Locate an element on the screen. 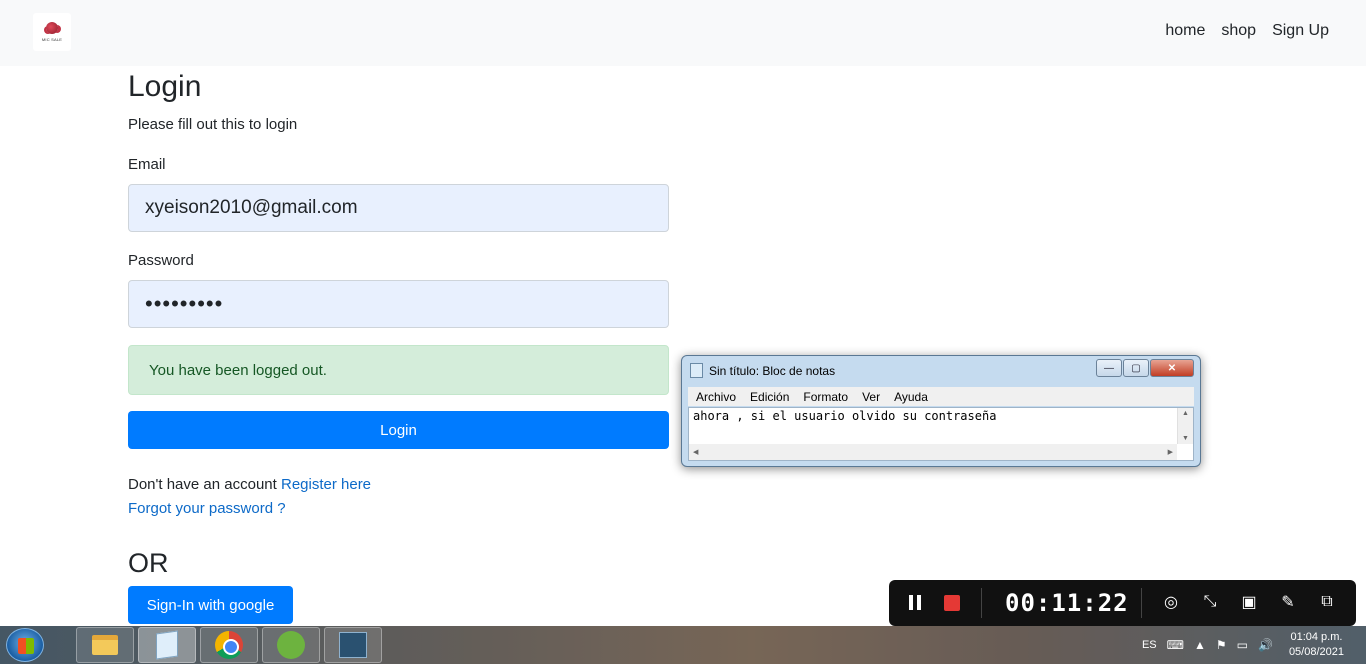  no-account-text: Don't have an account is located at coordinates (202, 484).